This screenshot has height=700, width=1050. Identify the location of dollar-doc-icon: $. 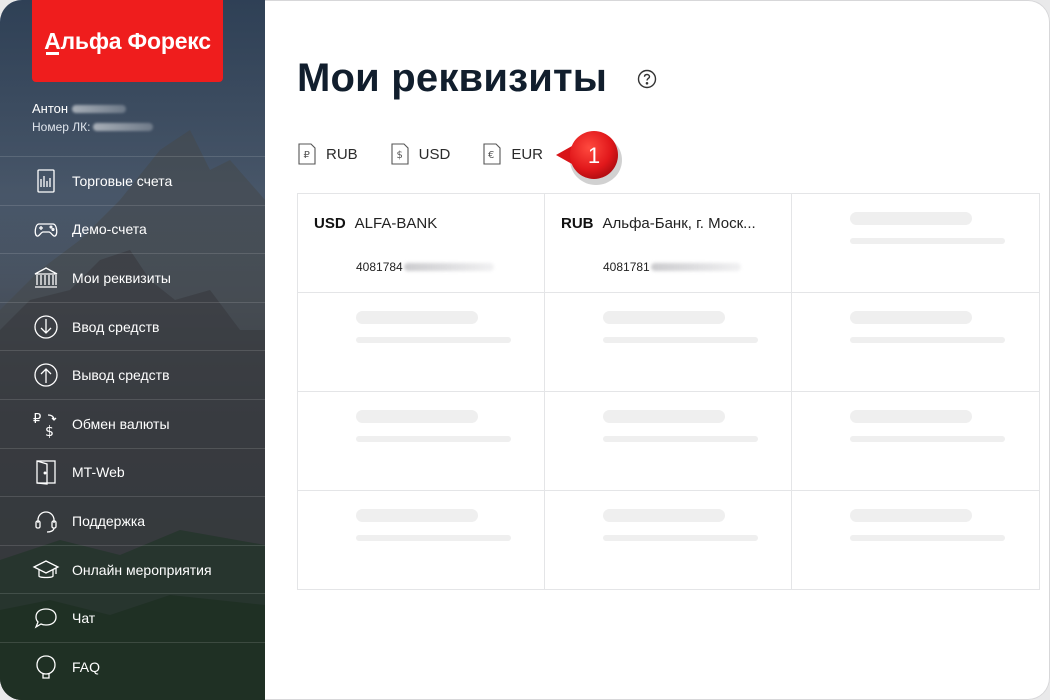
(400, 154).